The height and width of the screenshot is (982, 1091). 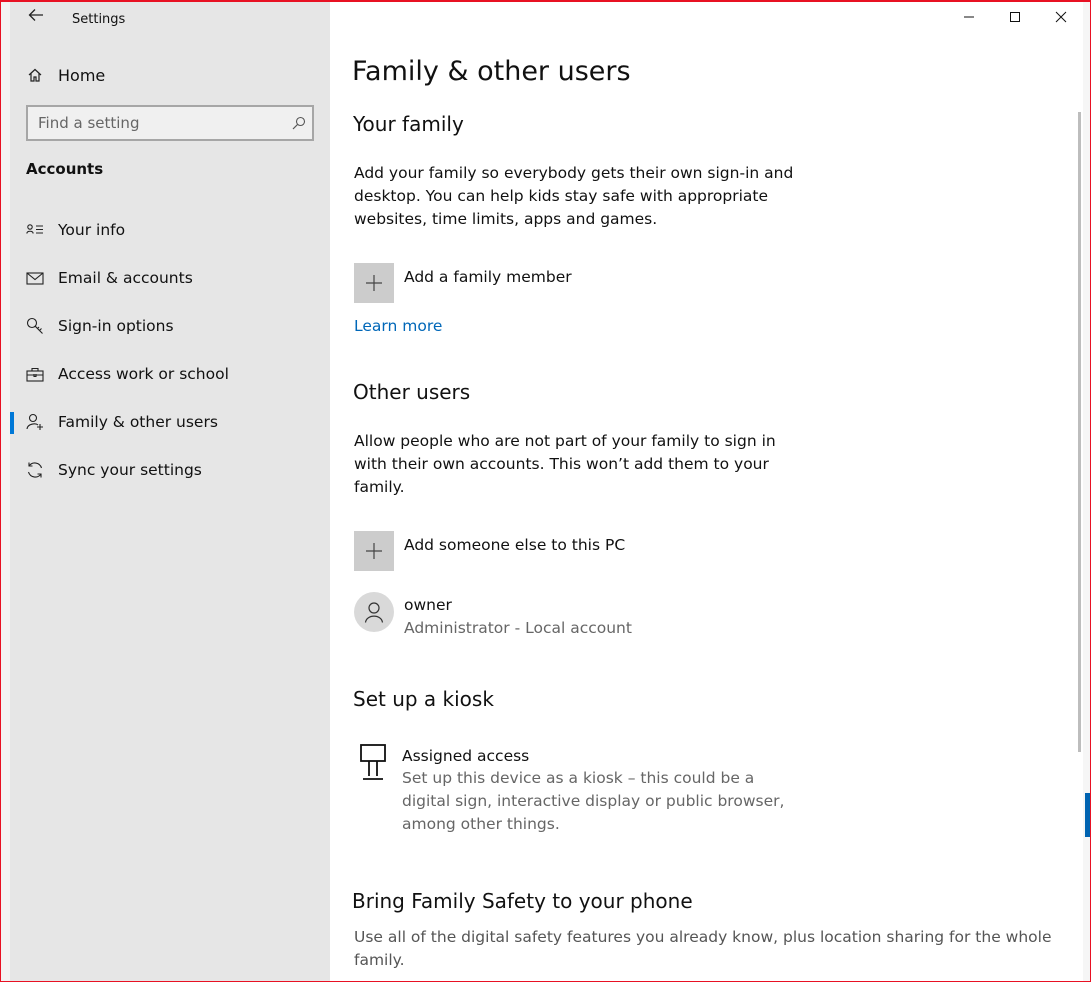 I want to click on search-box, so click(x=170, y=123).